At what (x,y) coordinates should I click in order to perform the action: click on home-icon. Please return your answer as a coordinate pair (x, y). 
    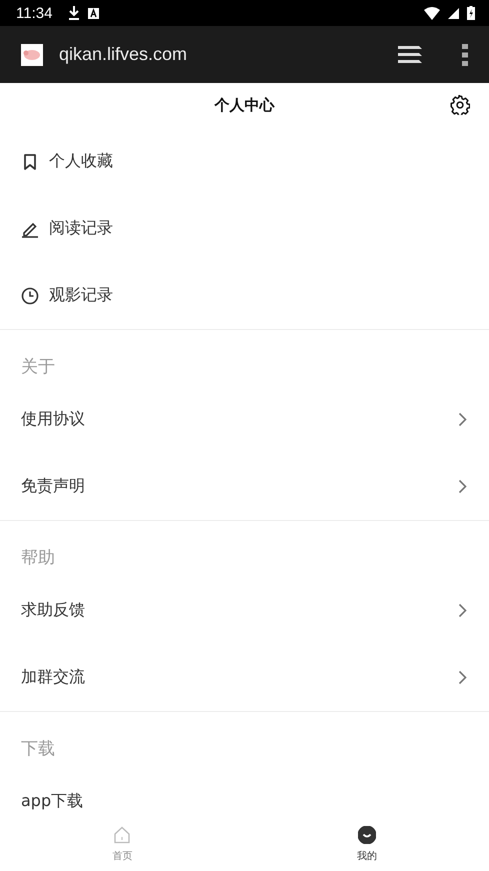
    Looking at the image, I should click on (122, 835).